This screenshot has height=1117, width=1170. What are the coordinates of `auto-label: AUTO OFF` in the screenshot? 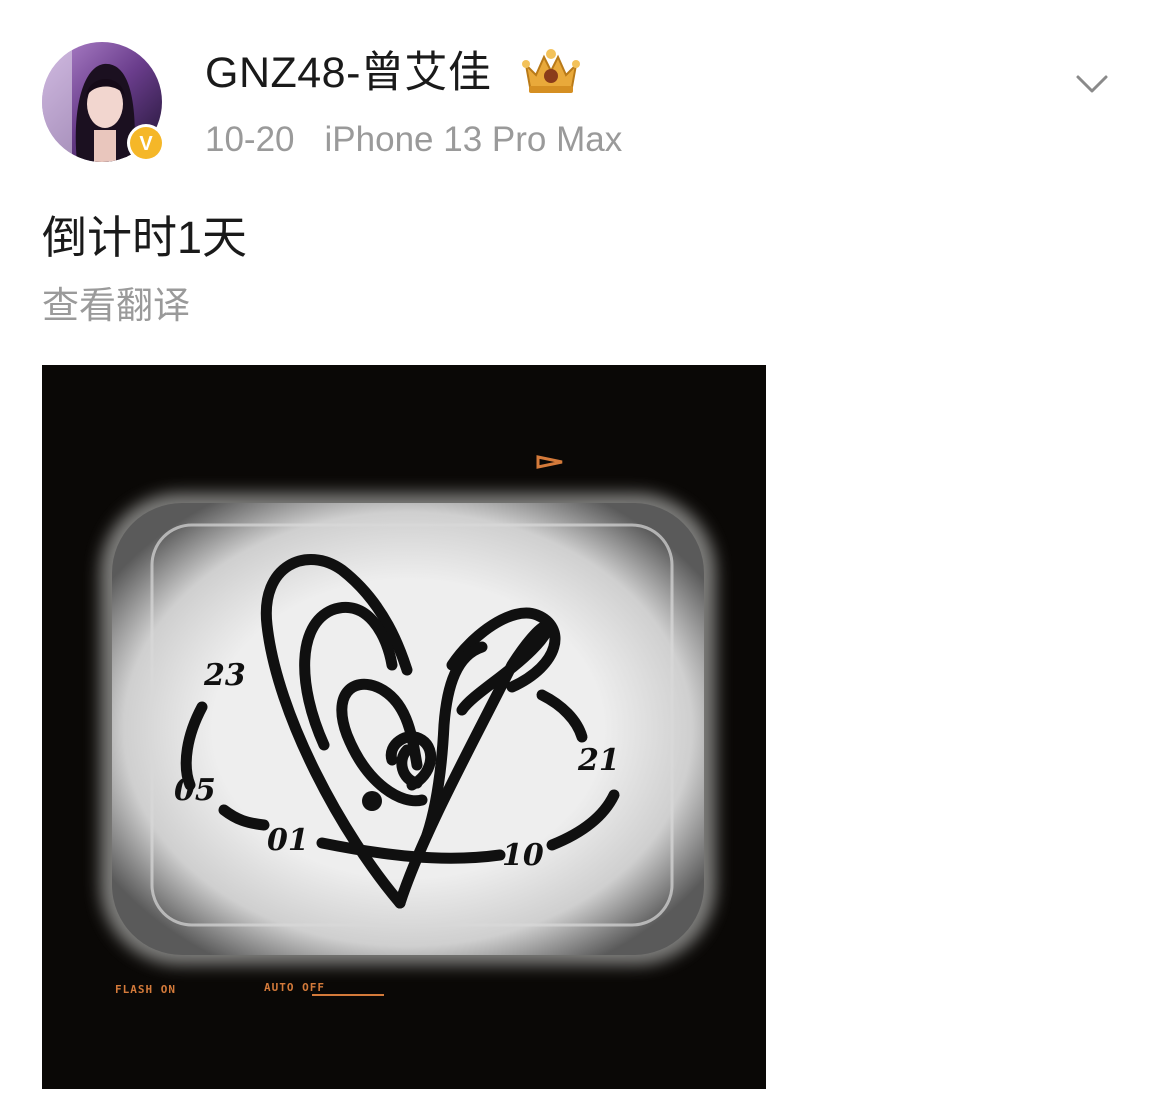 It's located at (294, 987).